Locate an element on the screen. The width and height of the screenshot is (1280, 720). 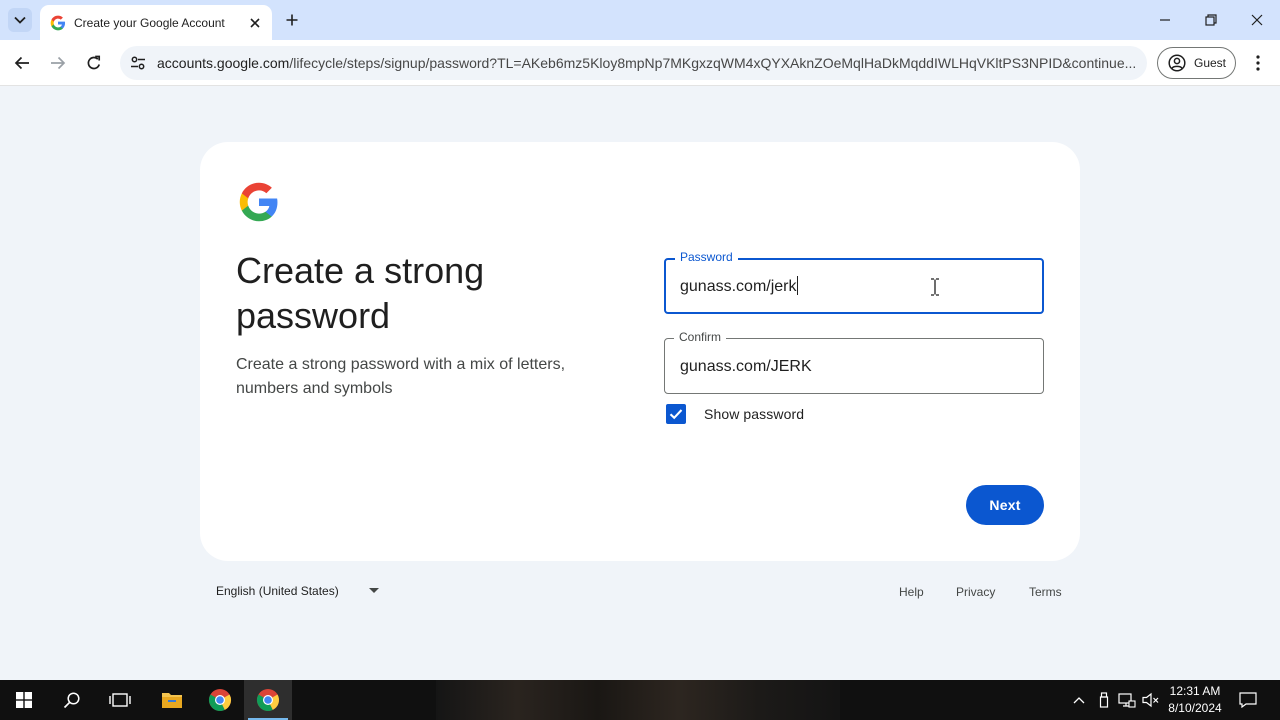
language-selector: English (United States) is located at coordinates (297, 591).